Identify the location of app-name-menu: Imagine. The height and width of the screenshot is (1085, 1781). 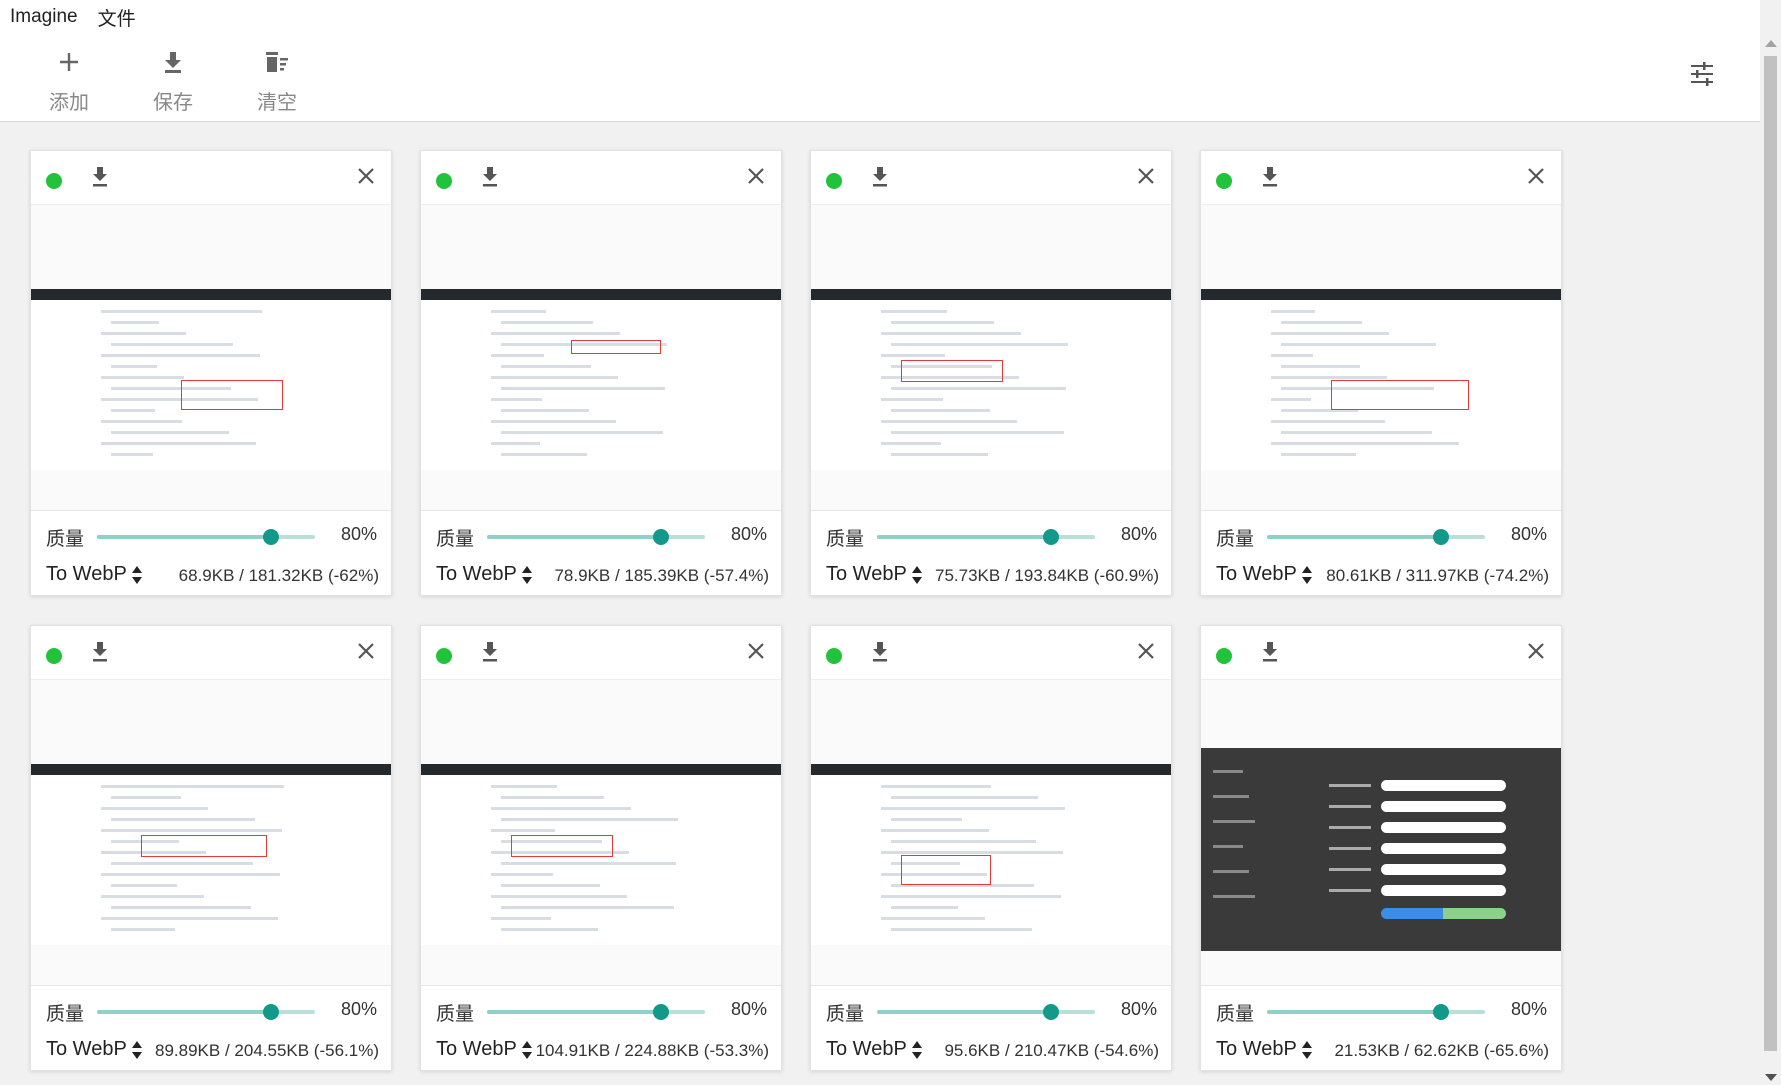
(44, 17).